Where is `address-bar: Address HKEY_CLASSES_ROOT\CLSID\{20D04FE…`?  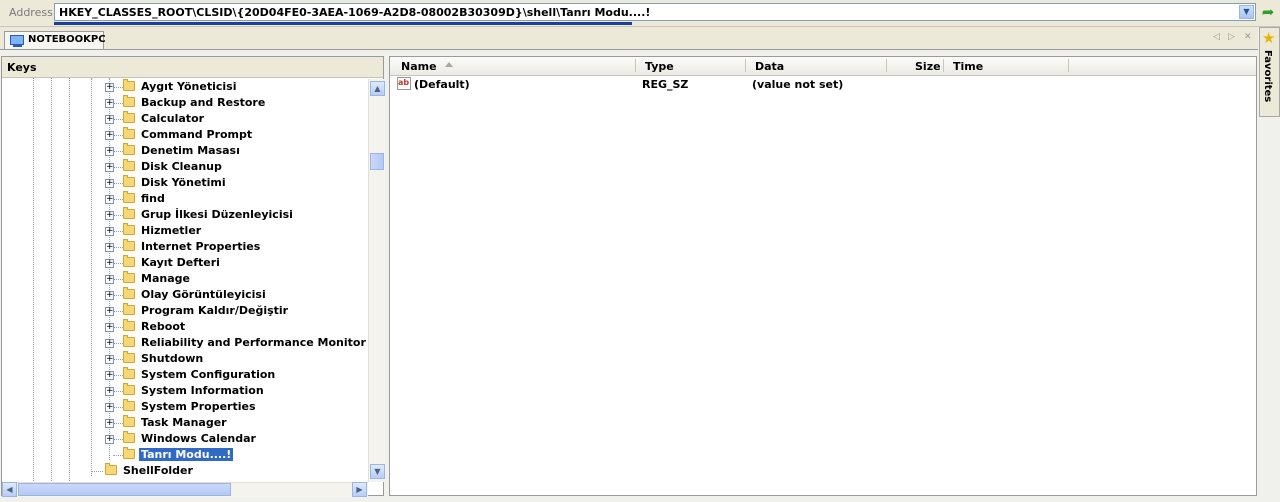
address-bar: Address HKEY_CLASSES_ROOT\CLSID\{20D04FE… is located at coordinates (640, 13).